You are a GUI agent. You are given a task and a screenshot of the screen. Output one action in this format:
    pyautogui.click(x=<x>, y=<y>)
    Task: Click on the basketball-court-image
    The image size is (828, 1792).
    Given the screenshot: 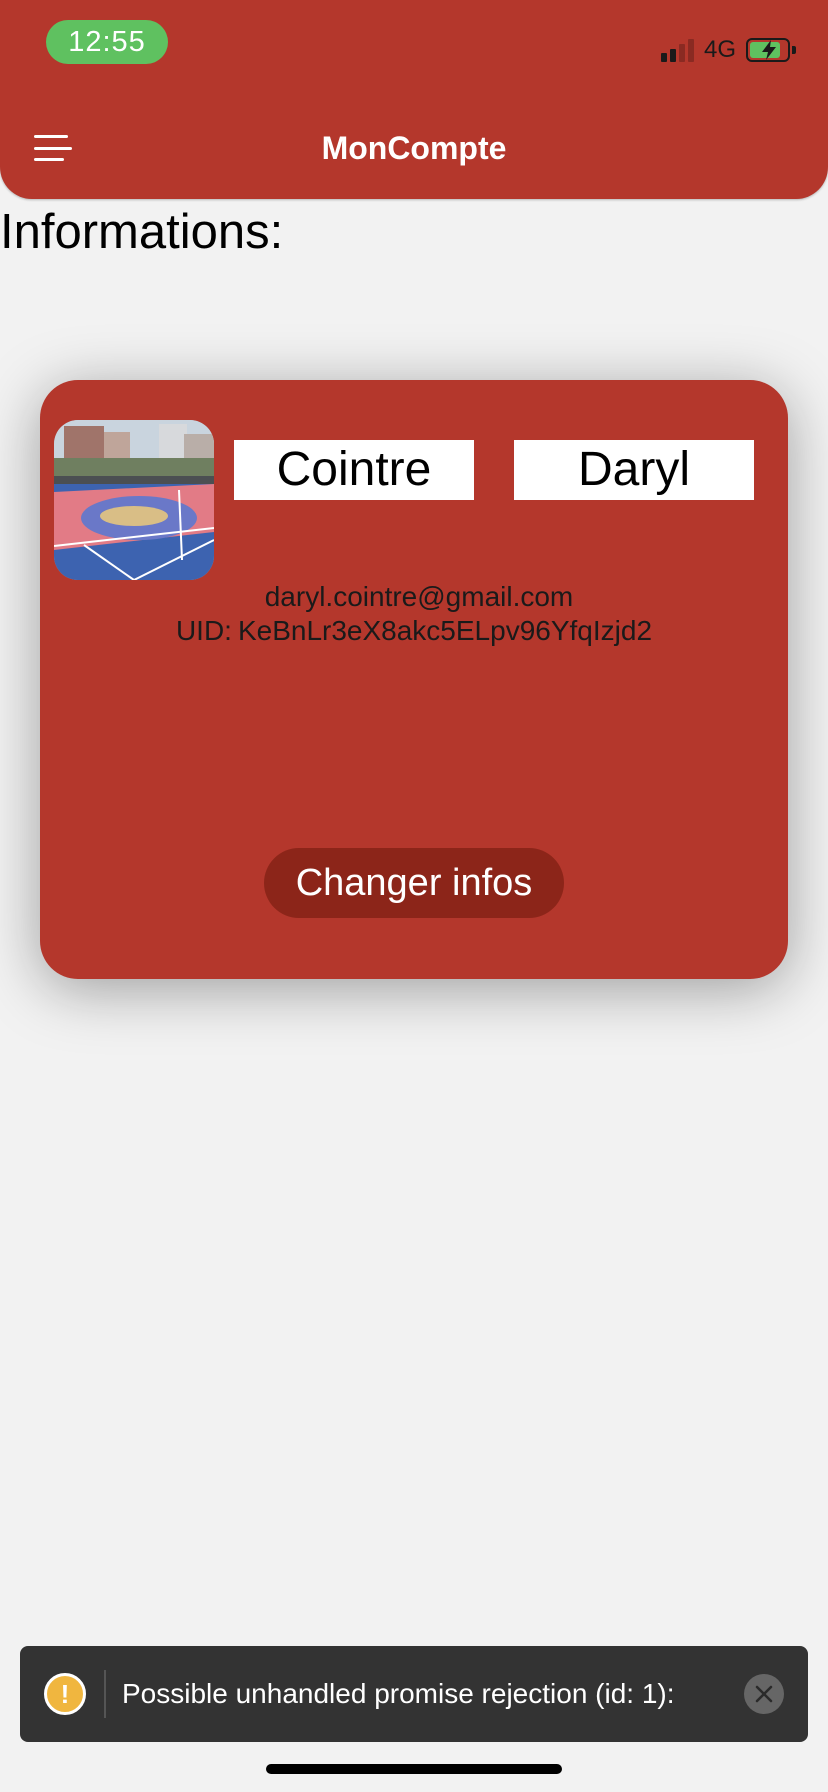 What is the action you would take?
    pyautogui.click(x=134, y=500)
    